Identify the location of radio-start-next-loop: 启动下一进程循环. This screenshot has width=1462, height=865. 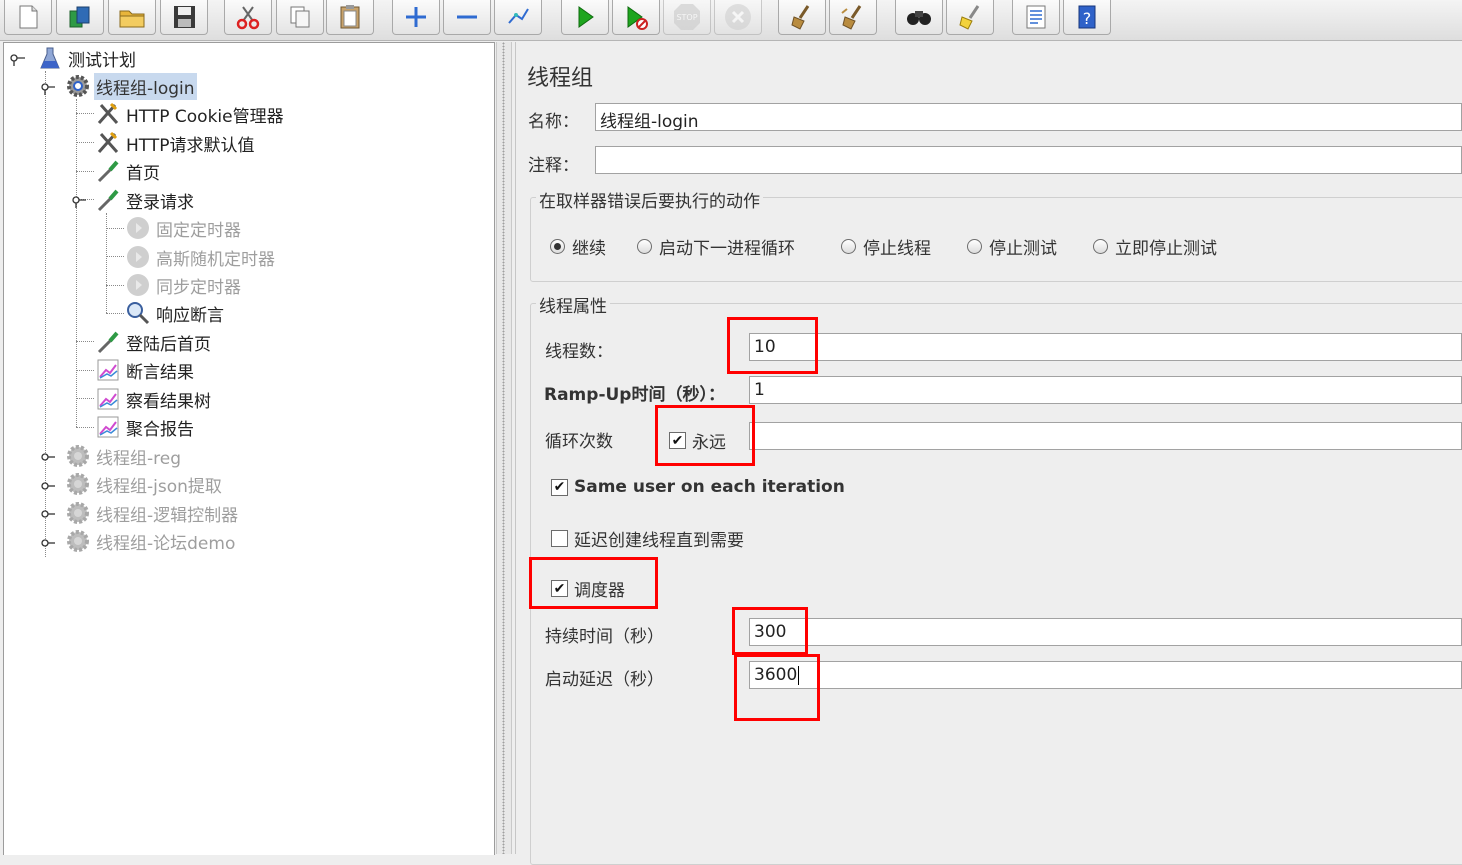
(716, 246).